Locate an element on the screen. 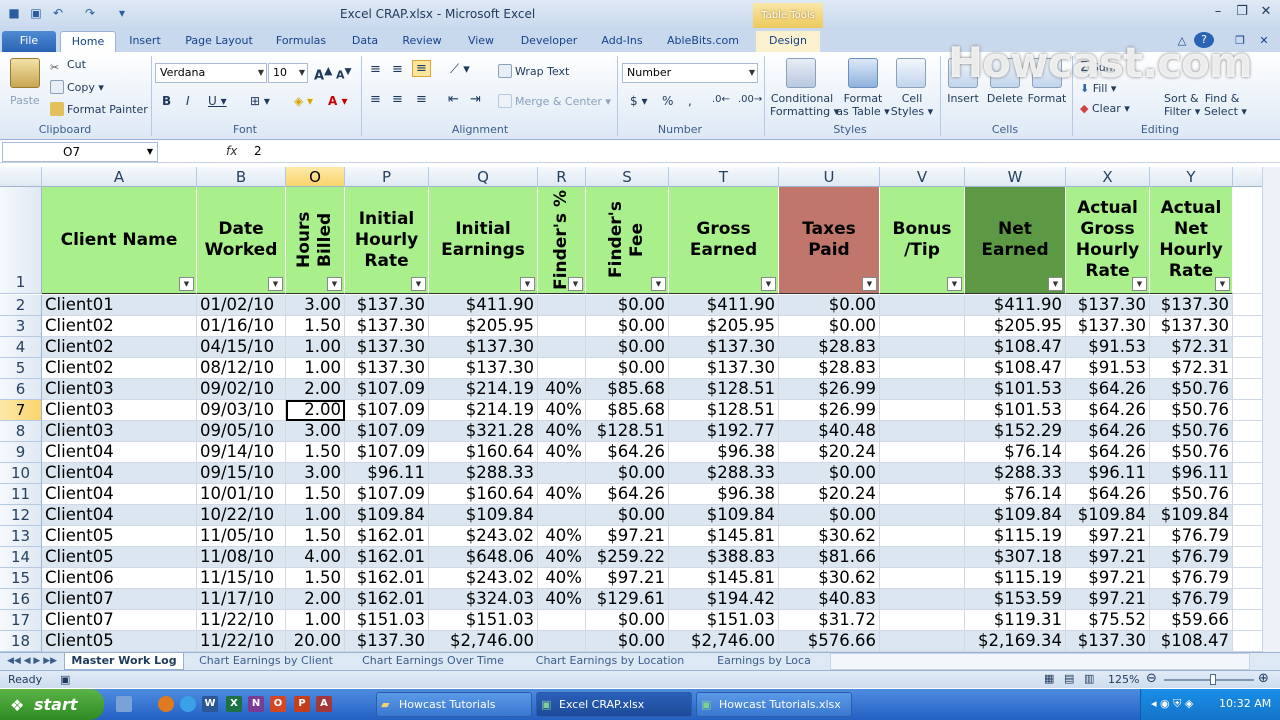  tab-data: Data is located at coordinates (365, 41).